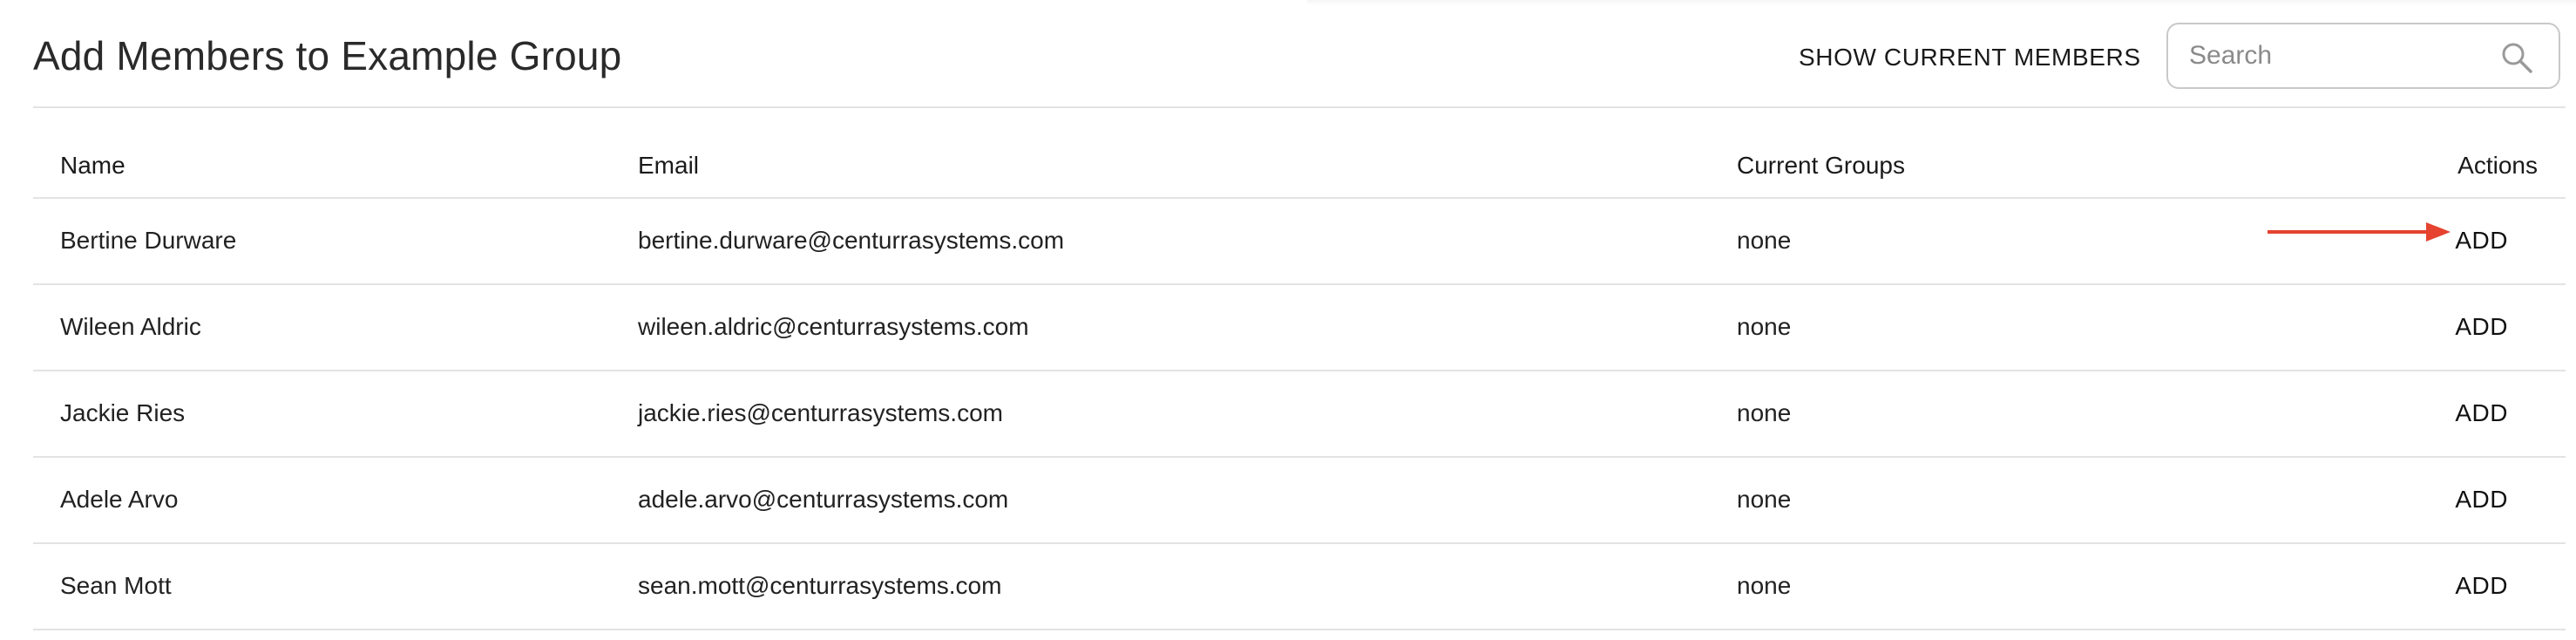  What do you see at coordinates (834, 326) in the screenshot?
I see `member-email: wileen.aldric@centurrasystems.com` at bounding box center [834, 326].